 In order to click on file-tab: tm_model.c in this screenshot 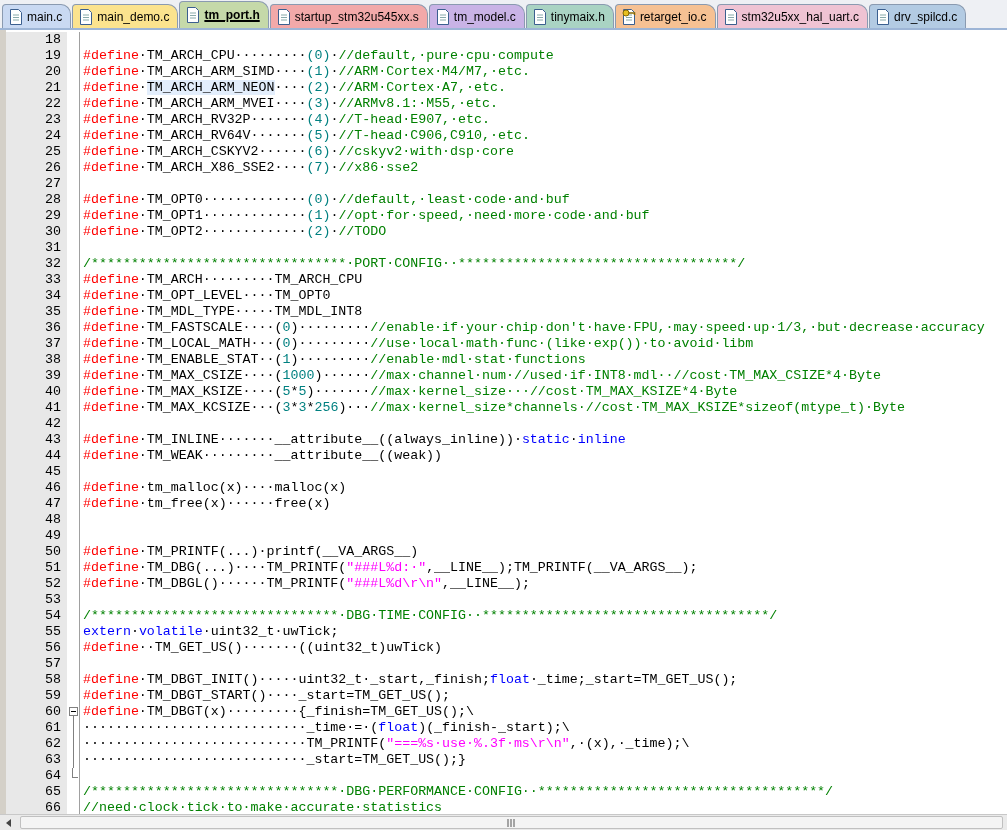, I will do `click(476, 16)`.